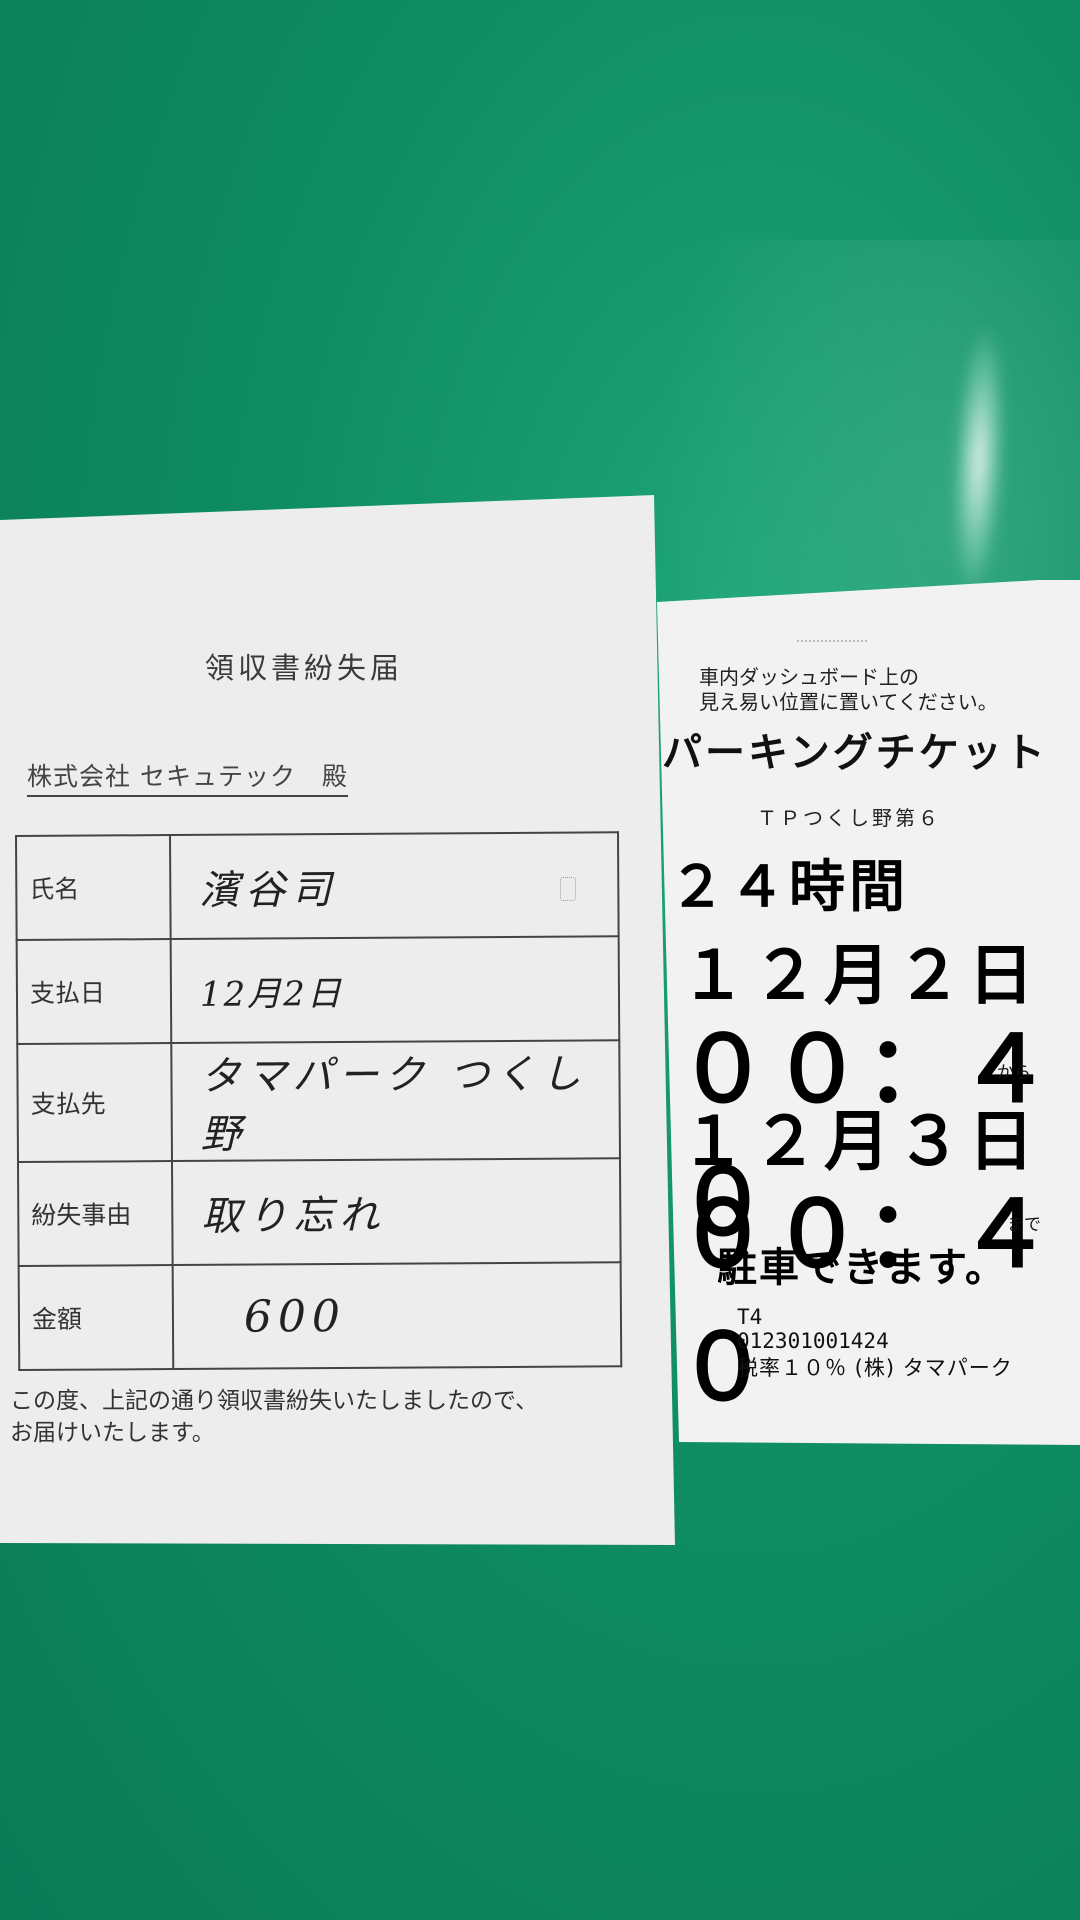  What do you see at coordinates (94, 1102) in the screenshot?
I see `row-label: 支払先` at bounding box center [94, 1102].